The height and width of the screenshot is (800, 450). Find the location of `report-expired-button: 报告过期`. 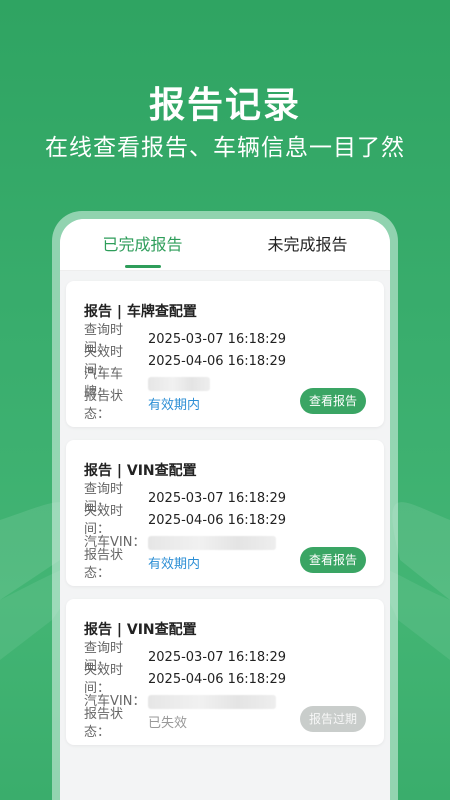

report-expired-button: 报告过期 is located at coordinates (333, 719).